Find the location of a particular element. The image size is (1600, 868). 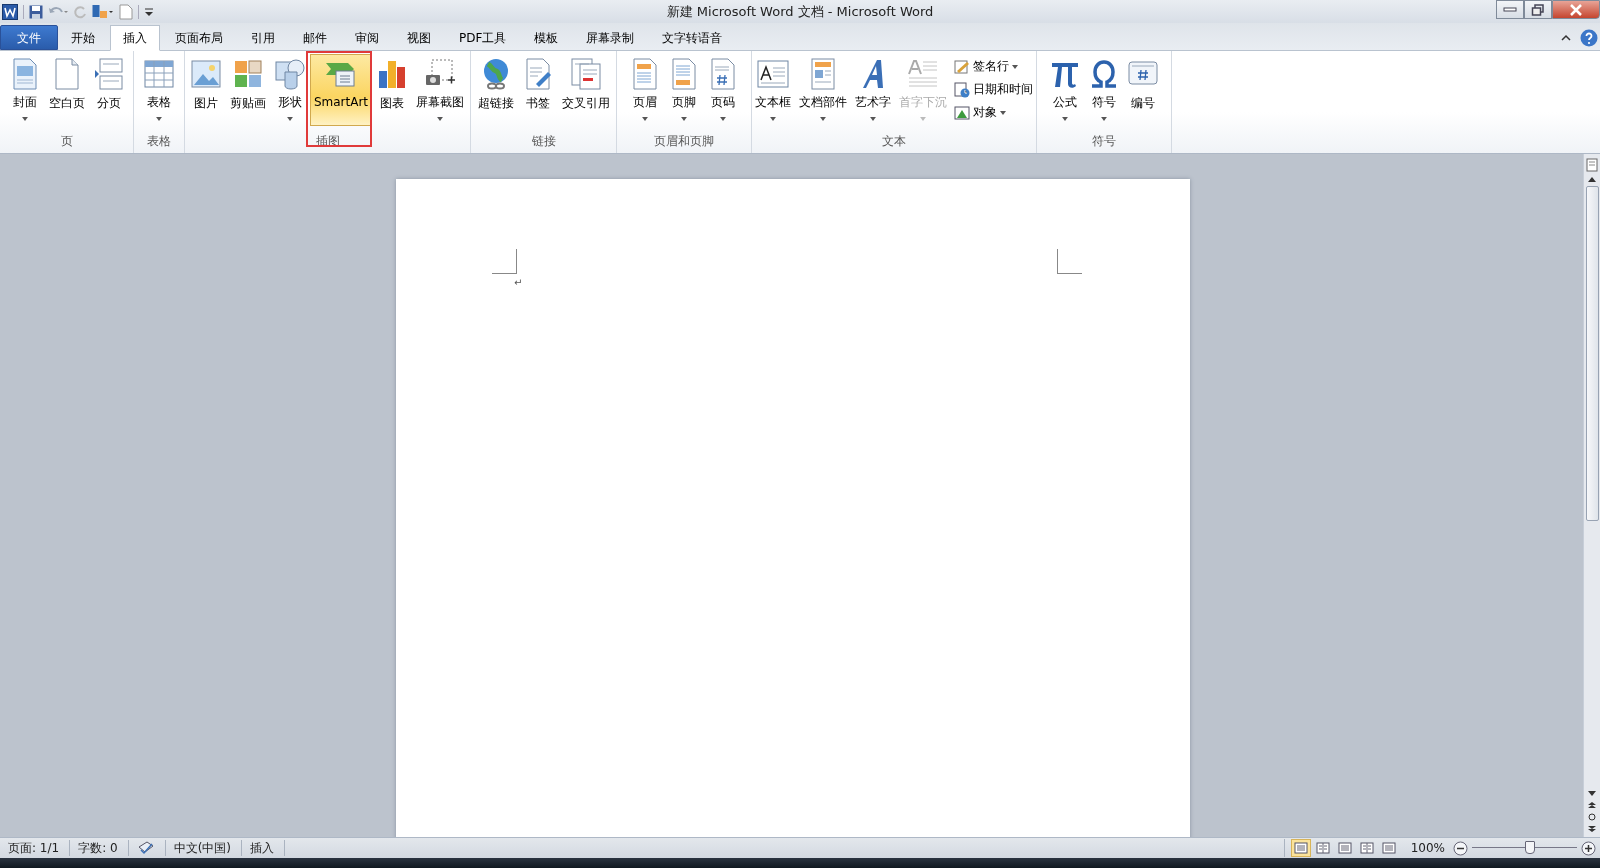

ribbon-button: 符号 is located at coordinates (1104, 90).